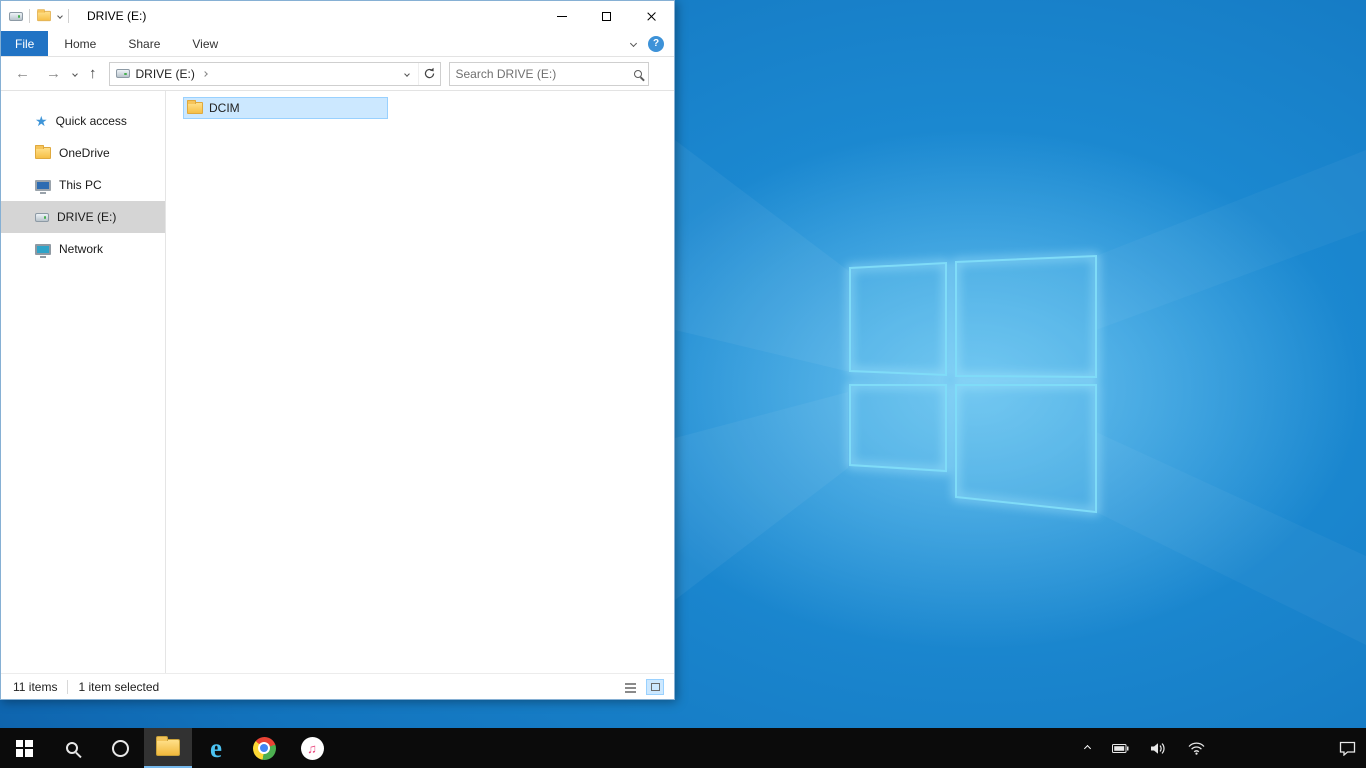  I want to click on taskbar-search-button, so click(72, 748).